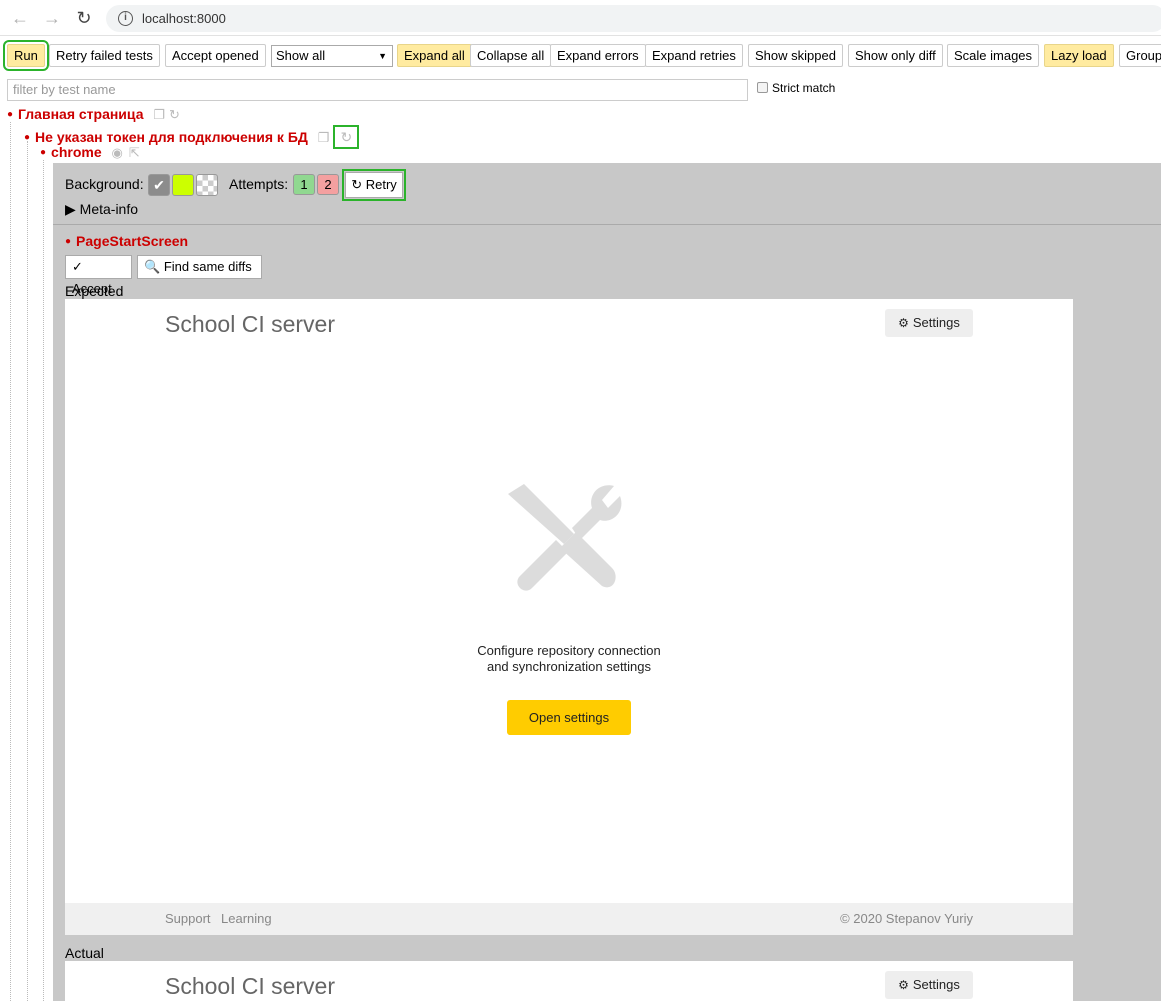  Describe the element at coordinates (259, 184) in the screenshot. I see `attempts-label: Attempts:` at that location.